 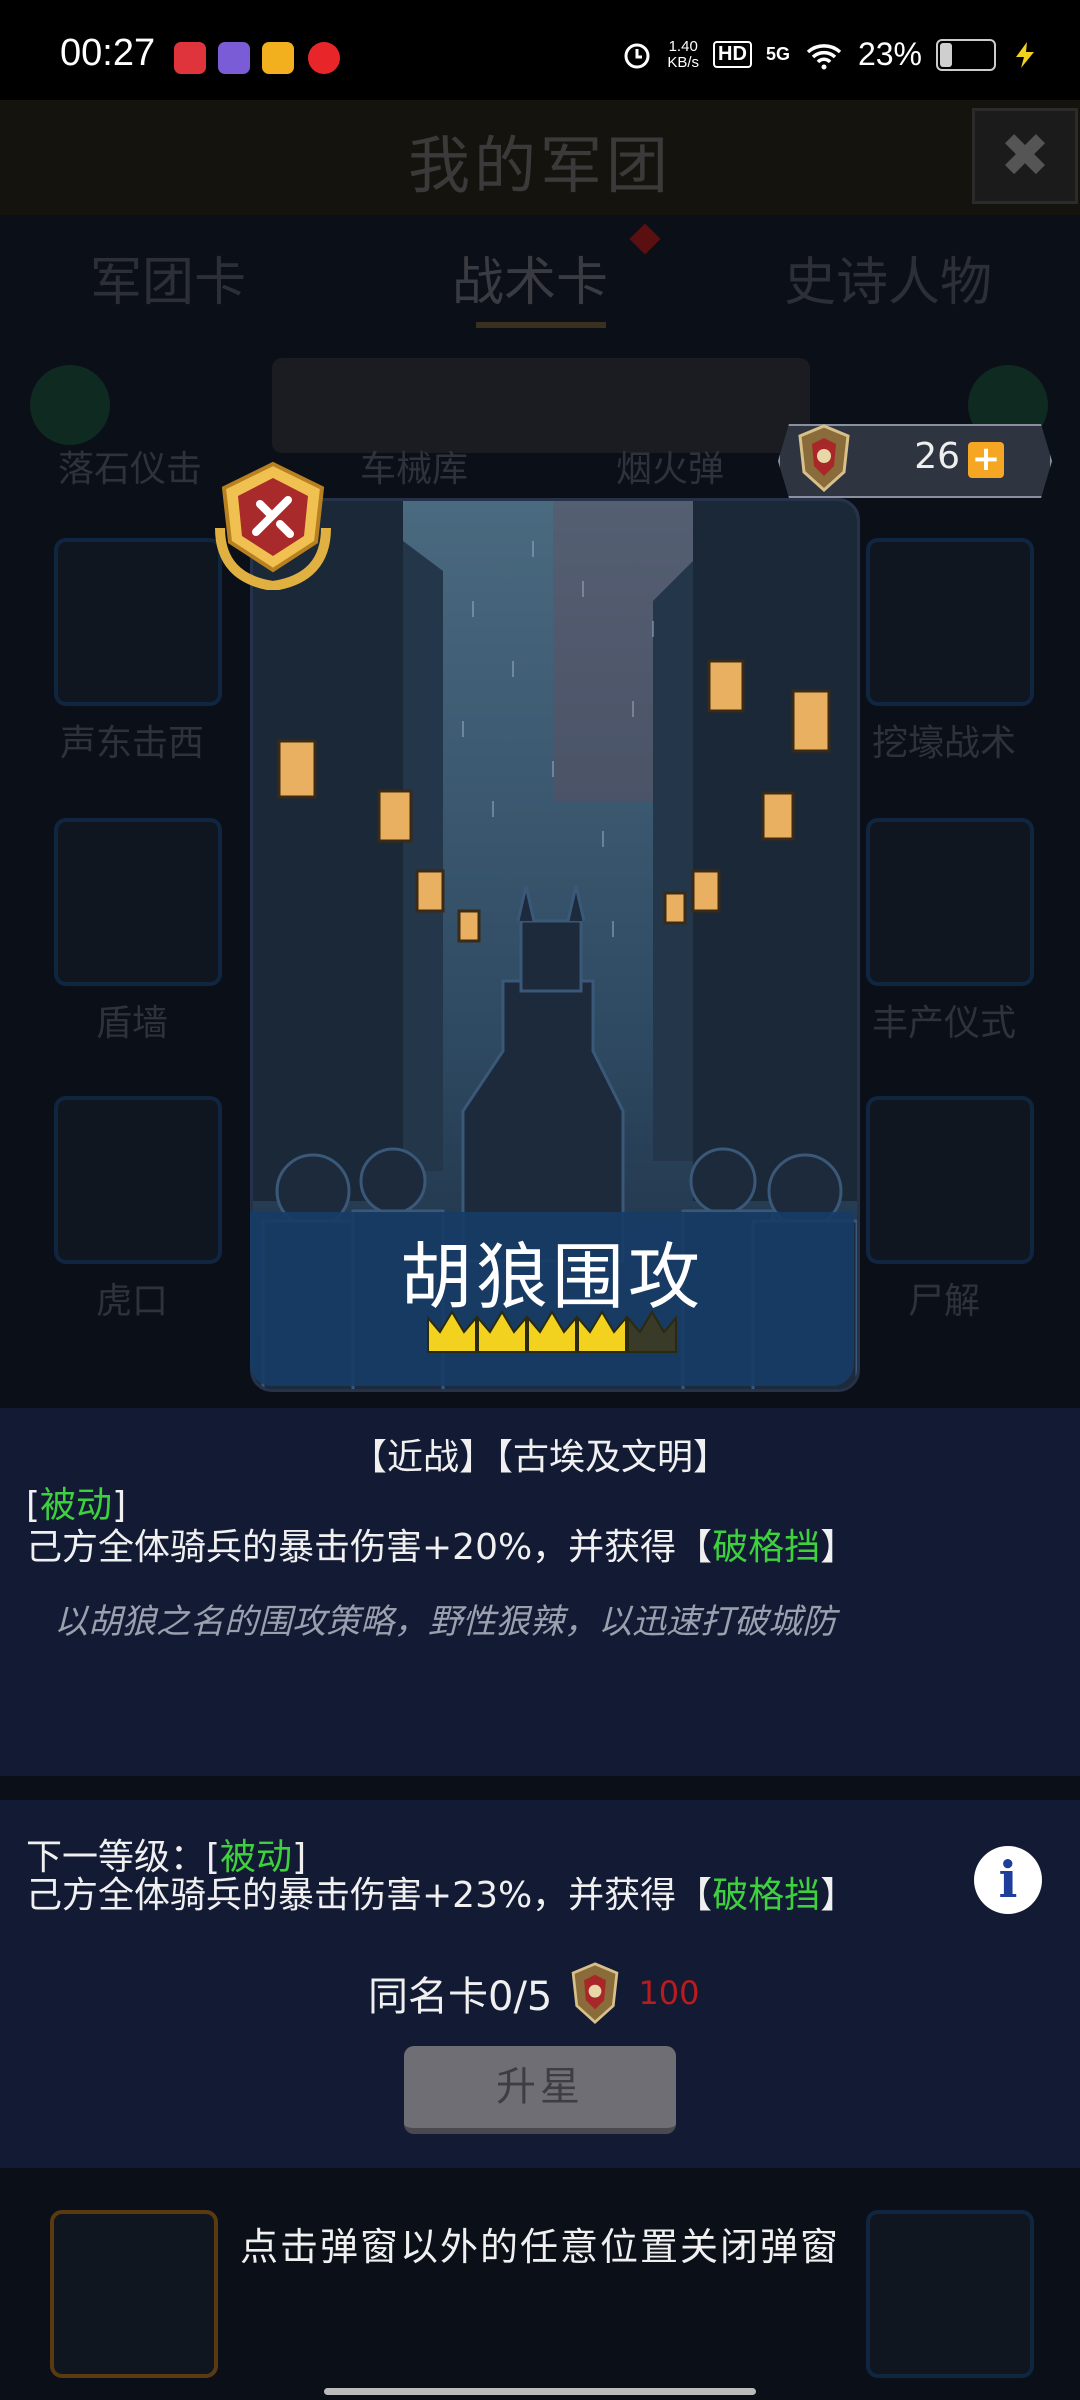 I want to click on music-app-icon, so click(x=324, y=58).